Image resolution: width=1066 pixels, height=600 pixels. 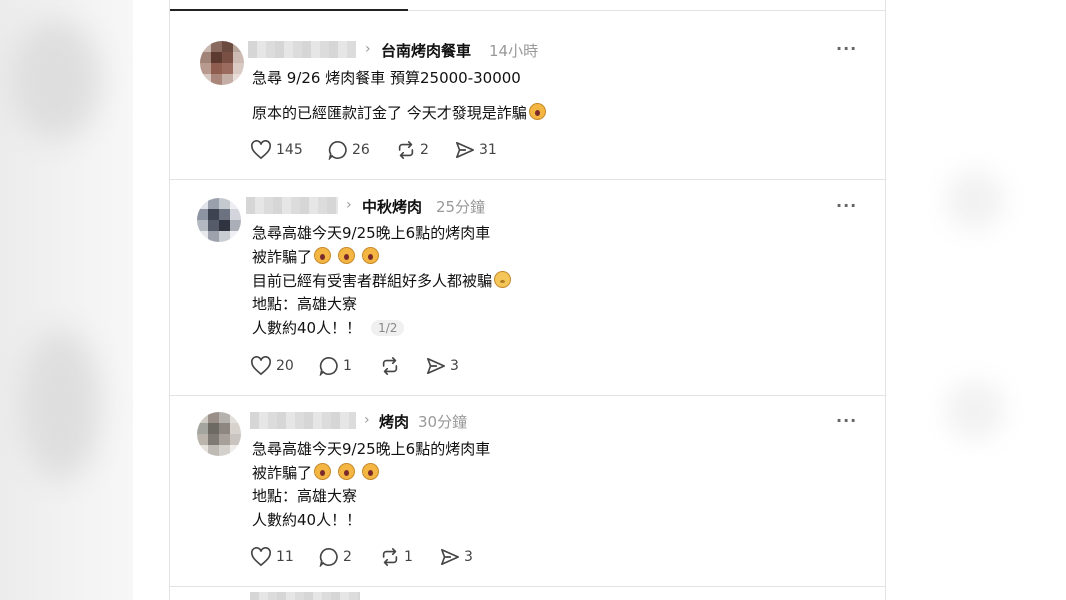 What do you see at coordinates (443, 422) in the screenshot?
I see `post-time: 30分鐘` at bounding box center [443, 422].